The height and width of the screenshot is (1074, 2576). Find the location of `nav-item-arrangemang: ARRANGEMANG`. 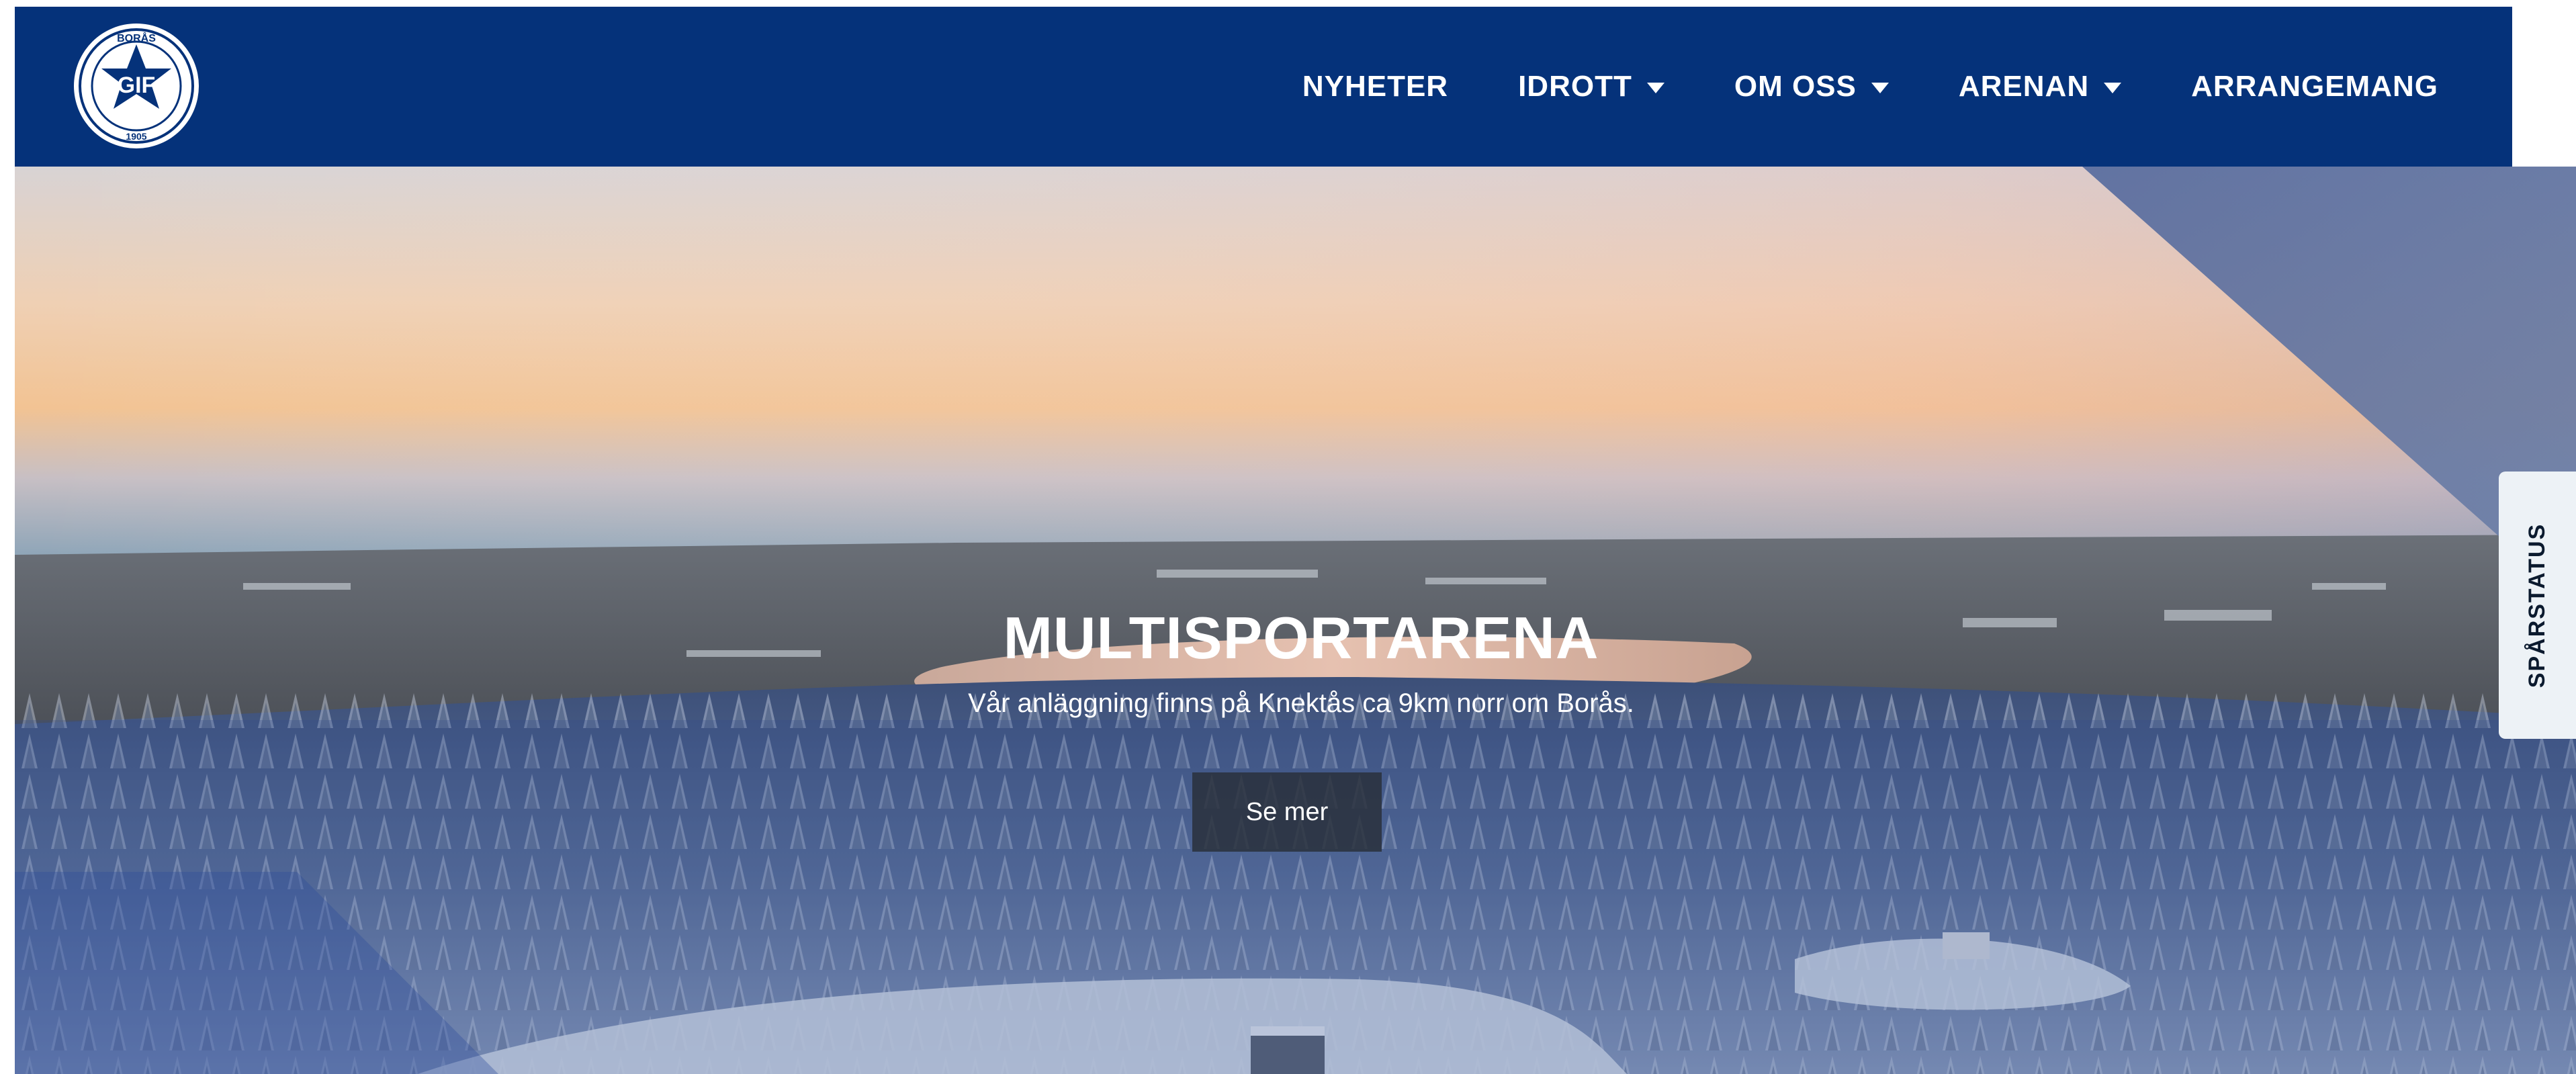

nav-item-arrangemang: ARRANGEMANG is located at coordinates (2315, 86).